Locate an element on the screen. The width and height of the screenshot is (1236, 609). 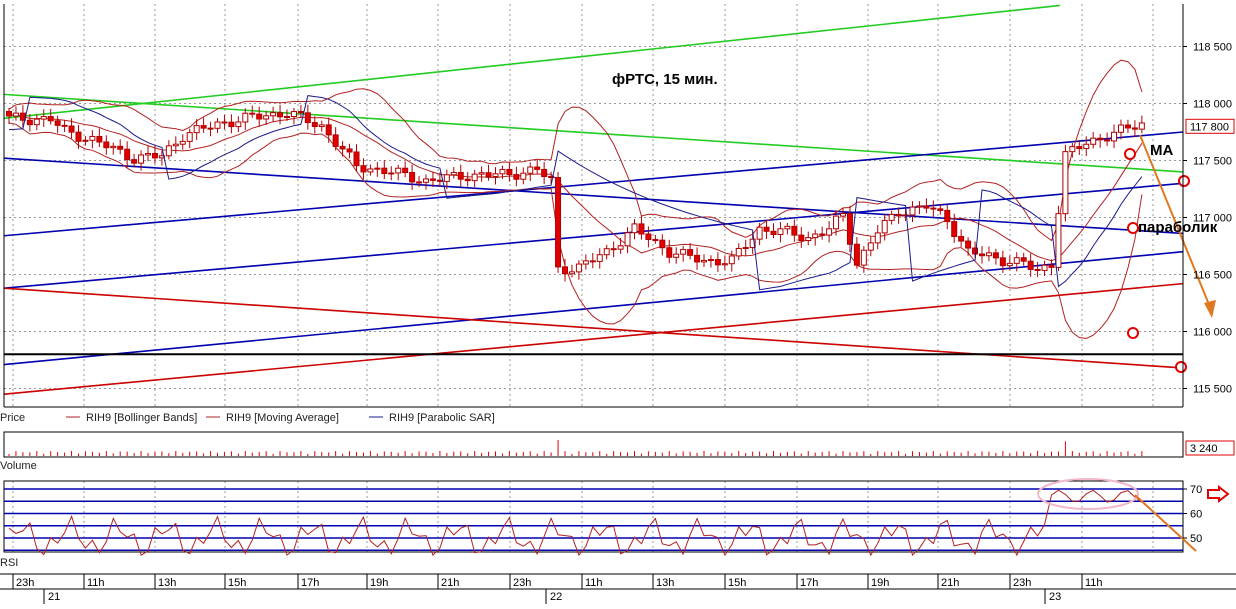
rsi-line is located at coordinates (575, 523).